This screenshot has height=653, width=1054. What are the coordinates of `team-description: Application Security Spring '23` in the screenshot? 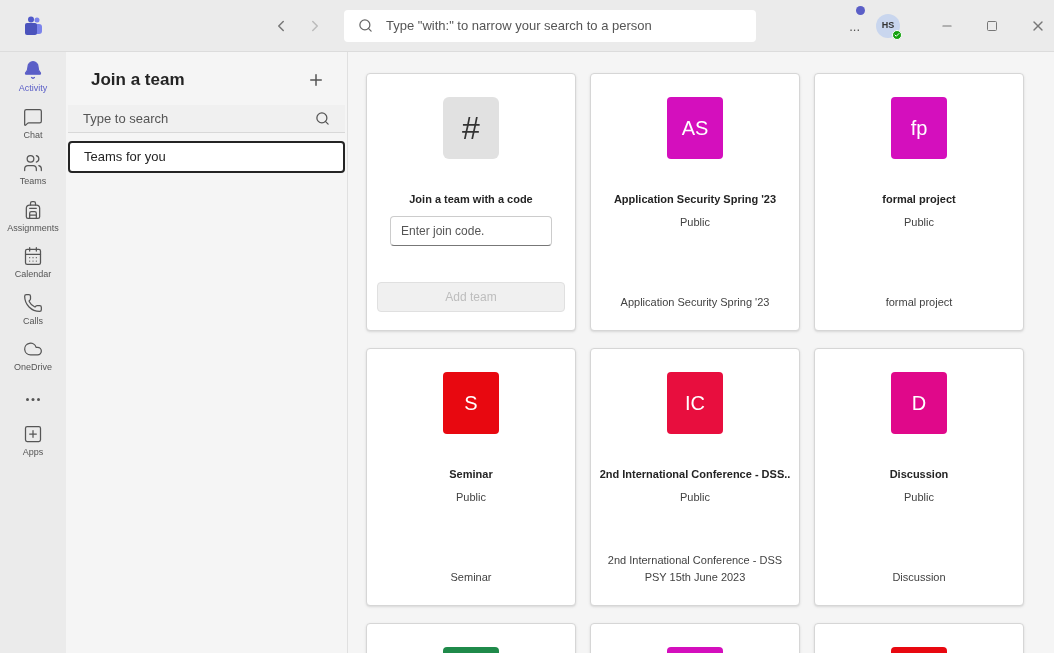 It's located at (695, 302).